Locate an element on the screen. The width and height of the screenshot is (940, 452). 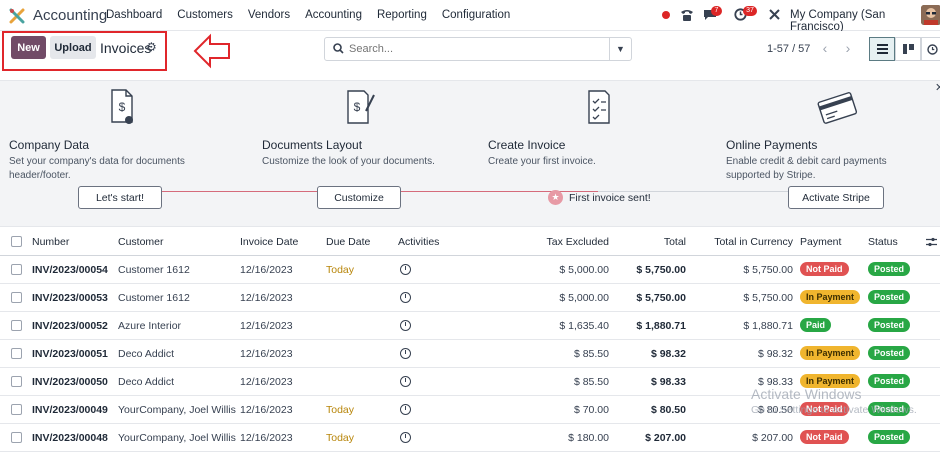
list-icon is located at coordinates (882, 49).